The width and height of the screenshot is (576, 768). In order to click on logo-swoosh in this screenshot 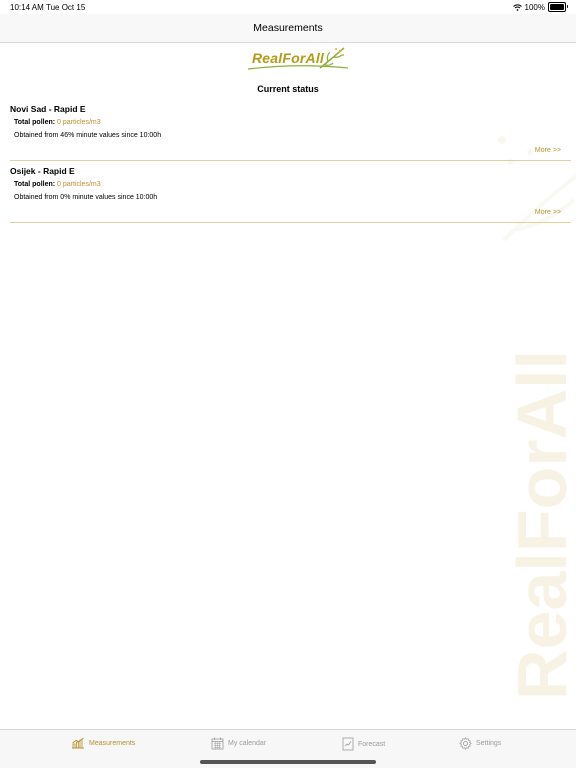, I will do `click(297, 67)`.